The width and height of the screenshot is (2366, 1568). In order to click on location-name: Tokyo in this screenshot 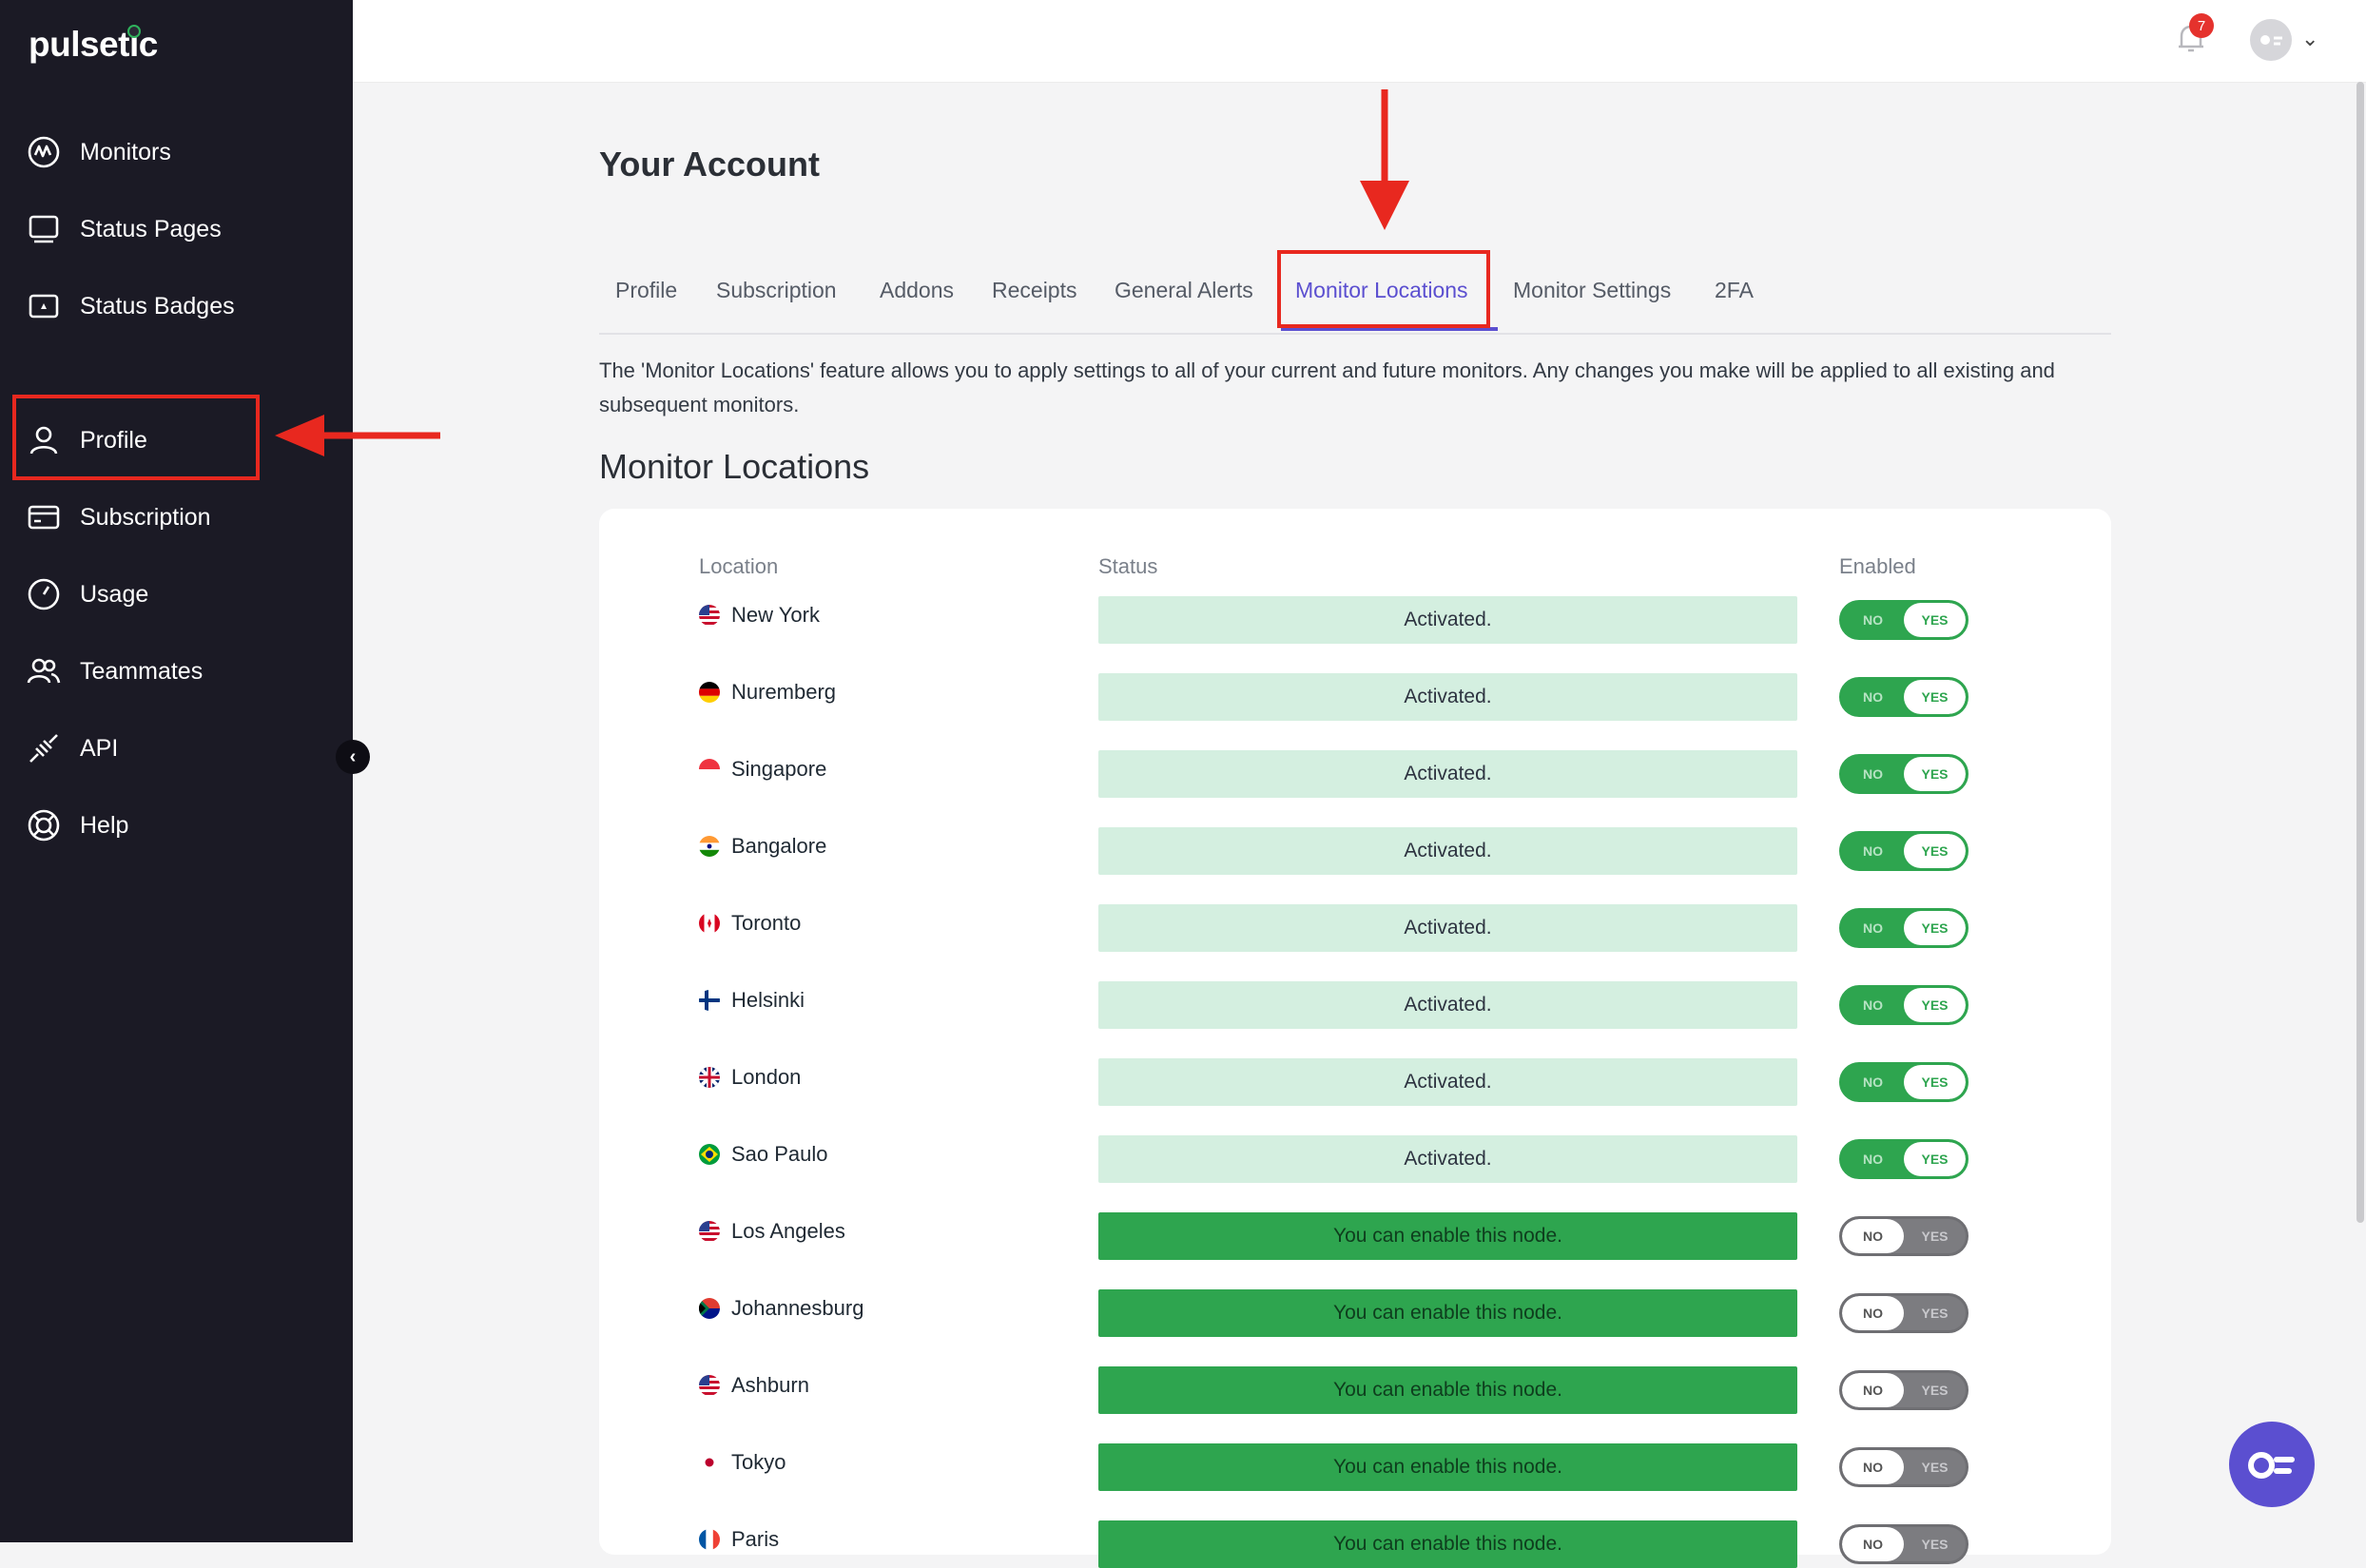, I will do `click(759, 1462)`.